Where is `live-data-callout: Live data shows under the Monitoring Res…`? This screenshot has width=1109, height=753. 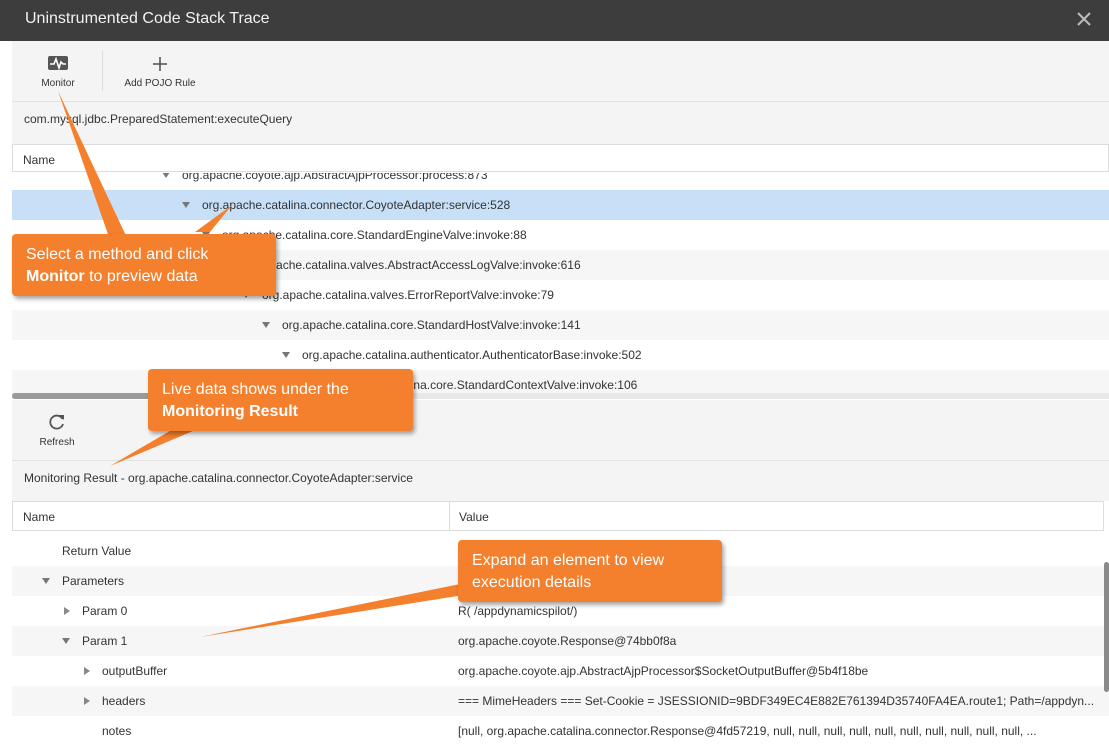 live-data-callout: Live data shows under the Monitoring Res… is located at coordinates (280, 400).